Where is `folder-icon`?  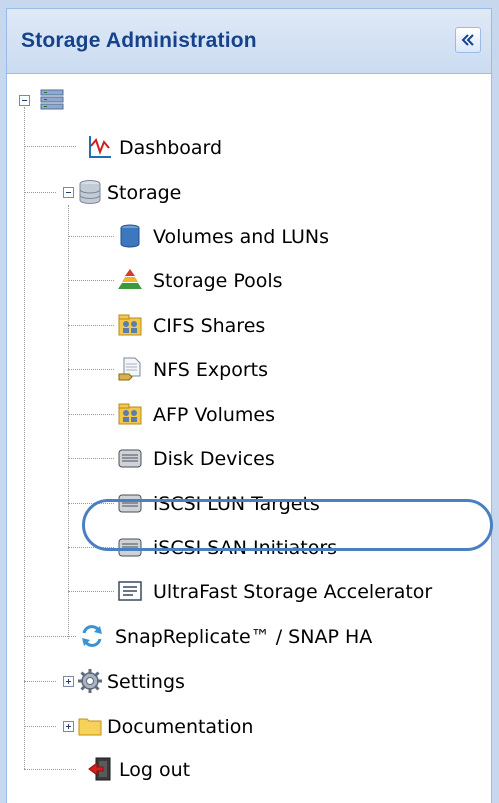 folder-icon is located at coordinates (90, 727).